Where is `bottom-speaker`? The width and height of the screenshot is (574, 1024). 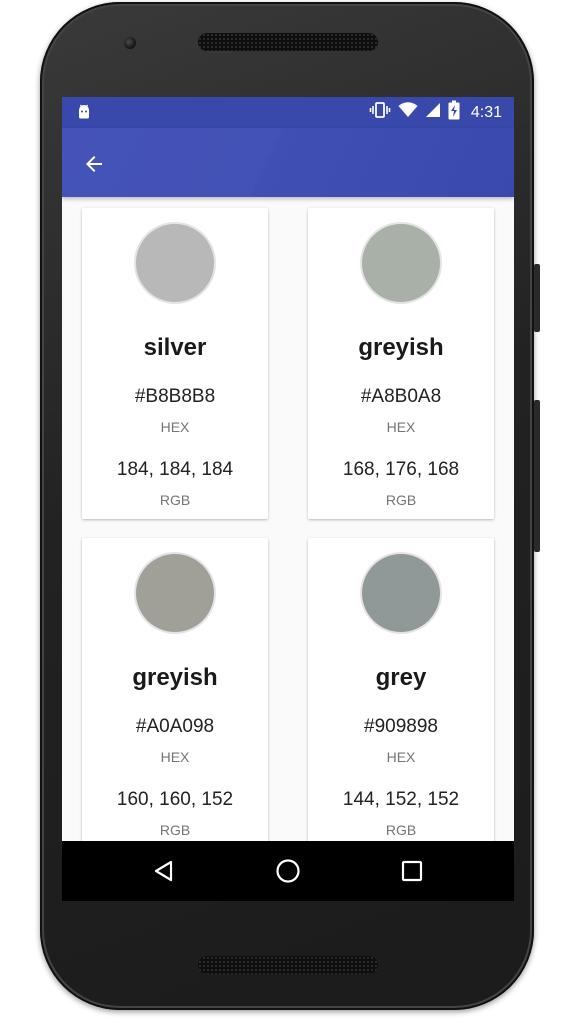 bottom-speaker is located at coordinates (288, 965).